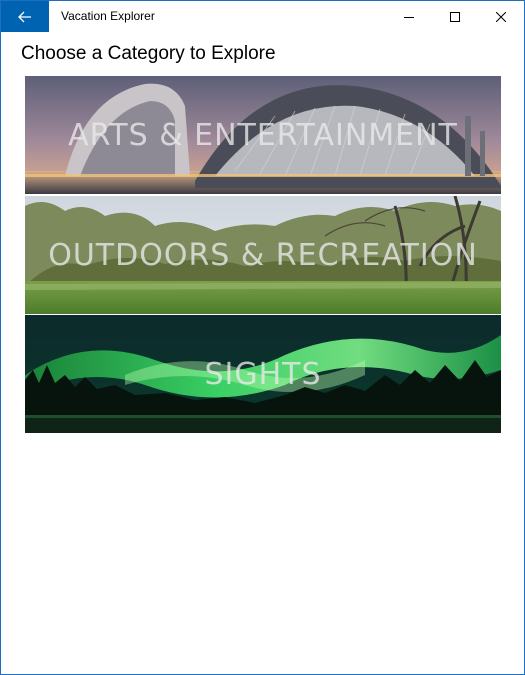 The image size is (525, 675). I want to click on minimize-icon, so click(409, 17).